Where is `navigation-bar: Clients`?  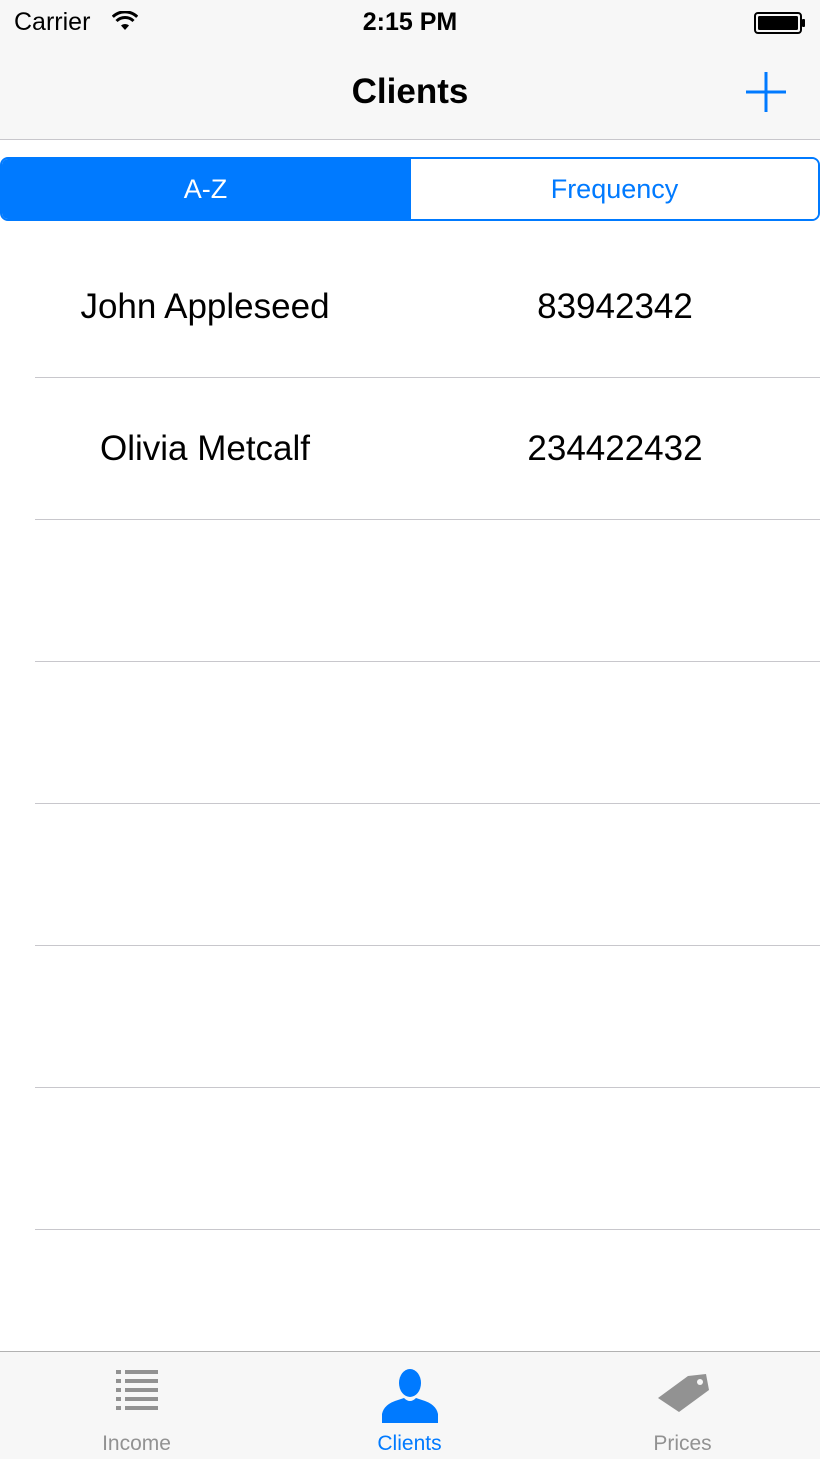
navigation-bar: Clients is located at coordinates (410, 93).